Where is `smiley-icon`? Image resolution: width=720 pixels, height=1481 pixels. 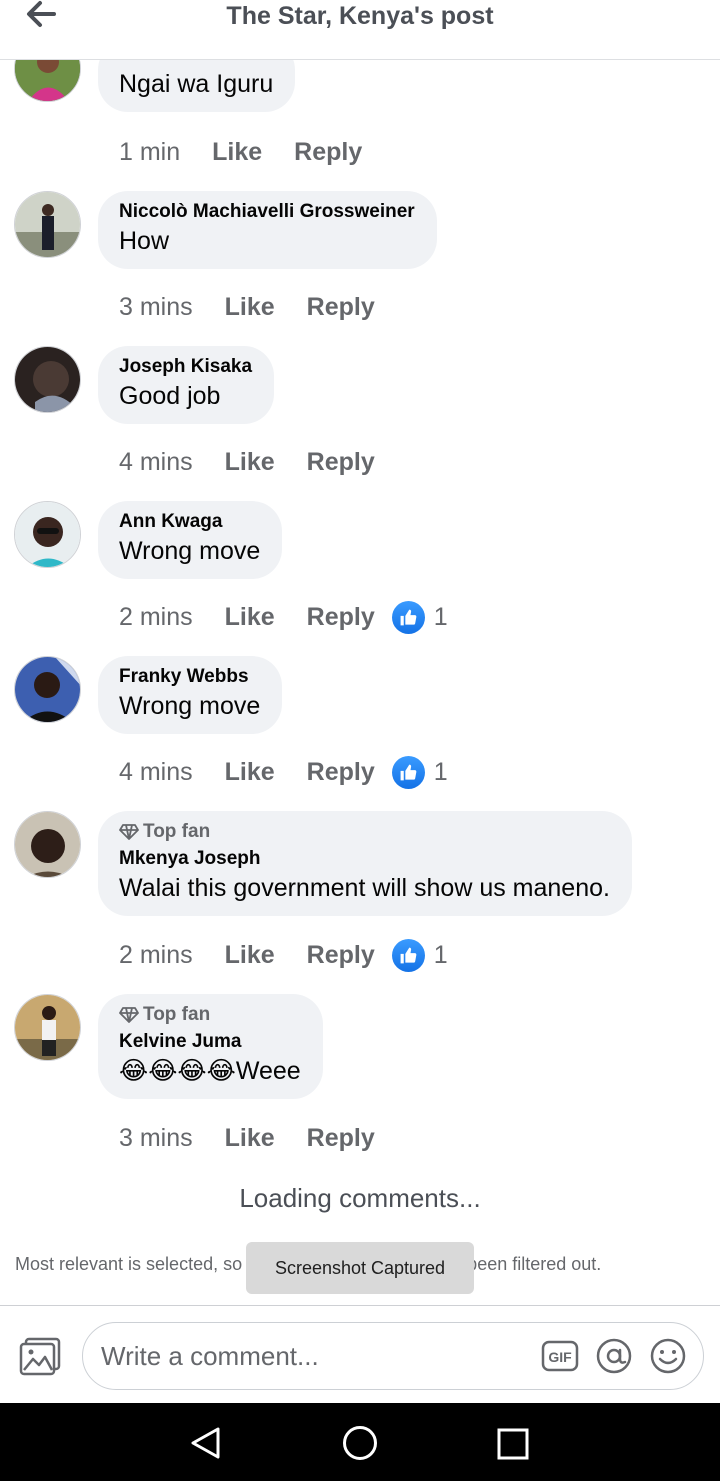 smiley-icon is located at coordinates (668, 1356).